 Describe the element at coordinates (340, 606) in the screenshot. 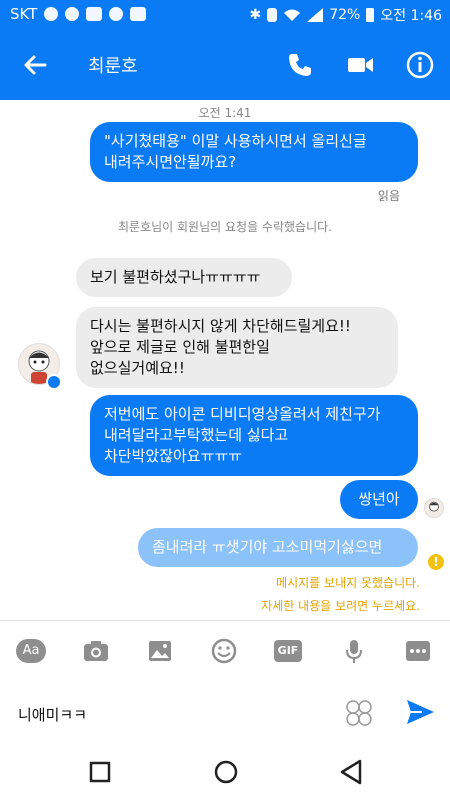

I see `send-error-hint: 자세한 내용을 보려면 누르세요.` at that location.